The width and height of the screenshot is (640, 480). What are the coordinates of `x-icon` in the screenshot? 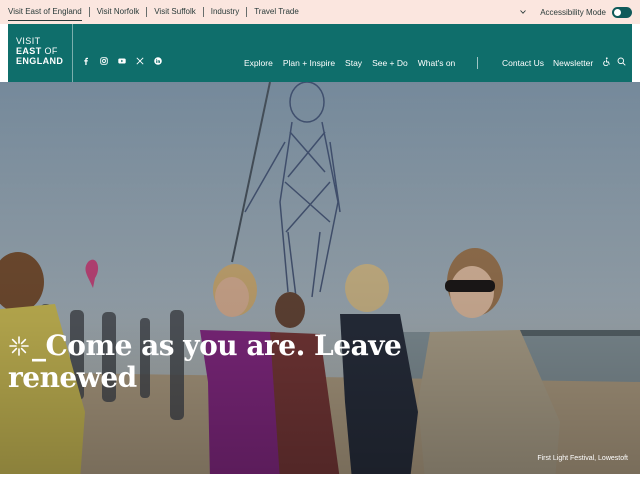 It's located at (140, 61).